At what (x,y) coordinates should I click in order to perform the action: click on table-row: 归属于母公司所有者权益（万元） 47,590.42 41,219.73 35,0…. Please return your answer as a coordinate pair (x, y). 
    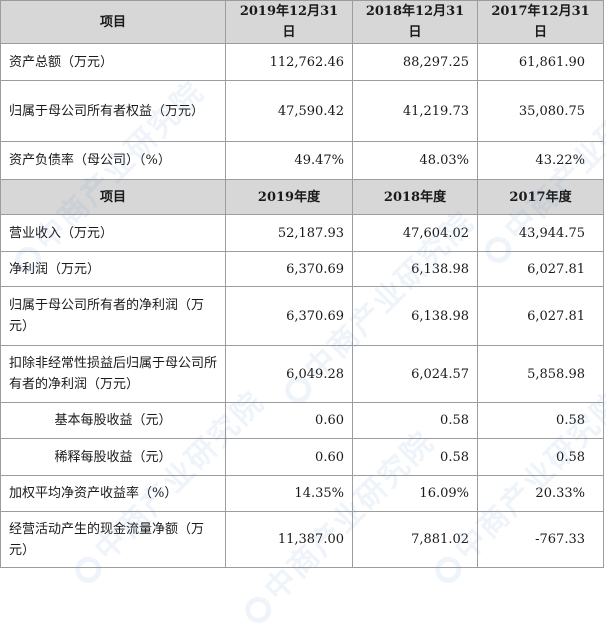
    Looking at the image, I should click on (302, 111).